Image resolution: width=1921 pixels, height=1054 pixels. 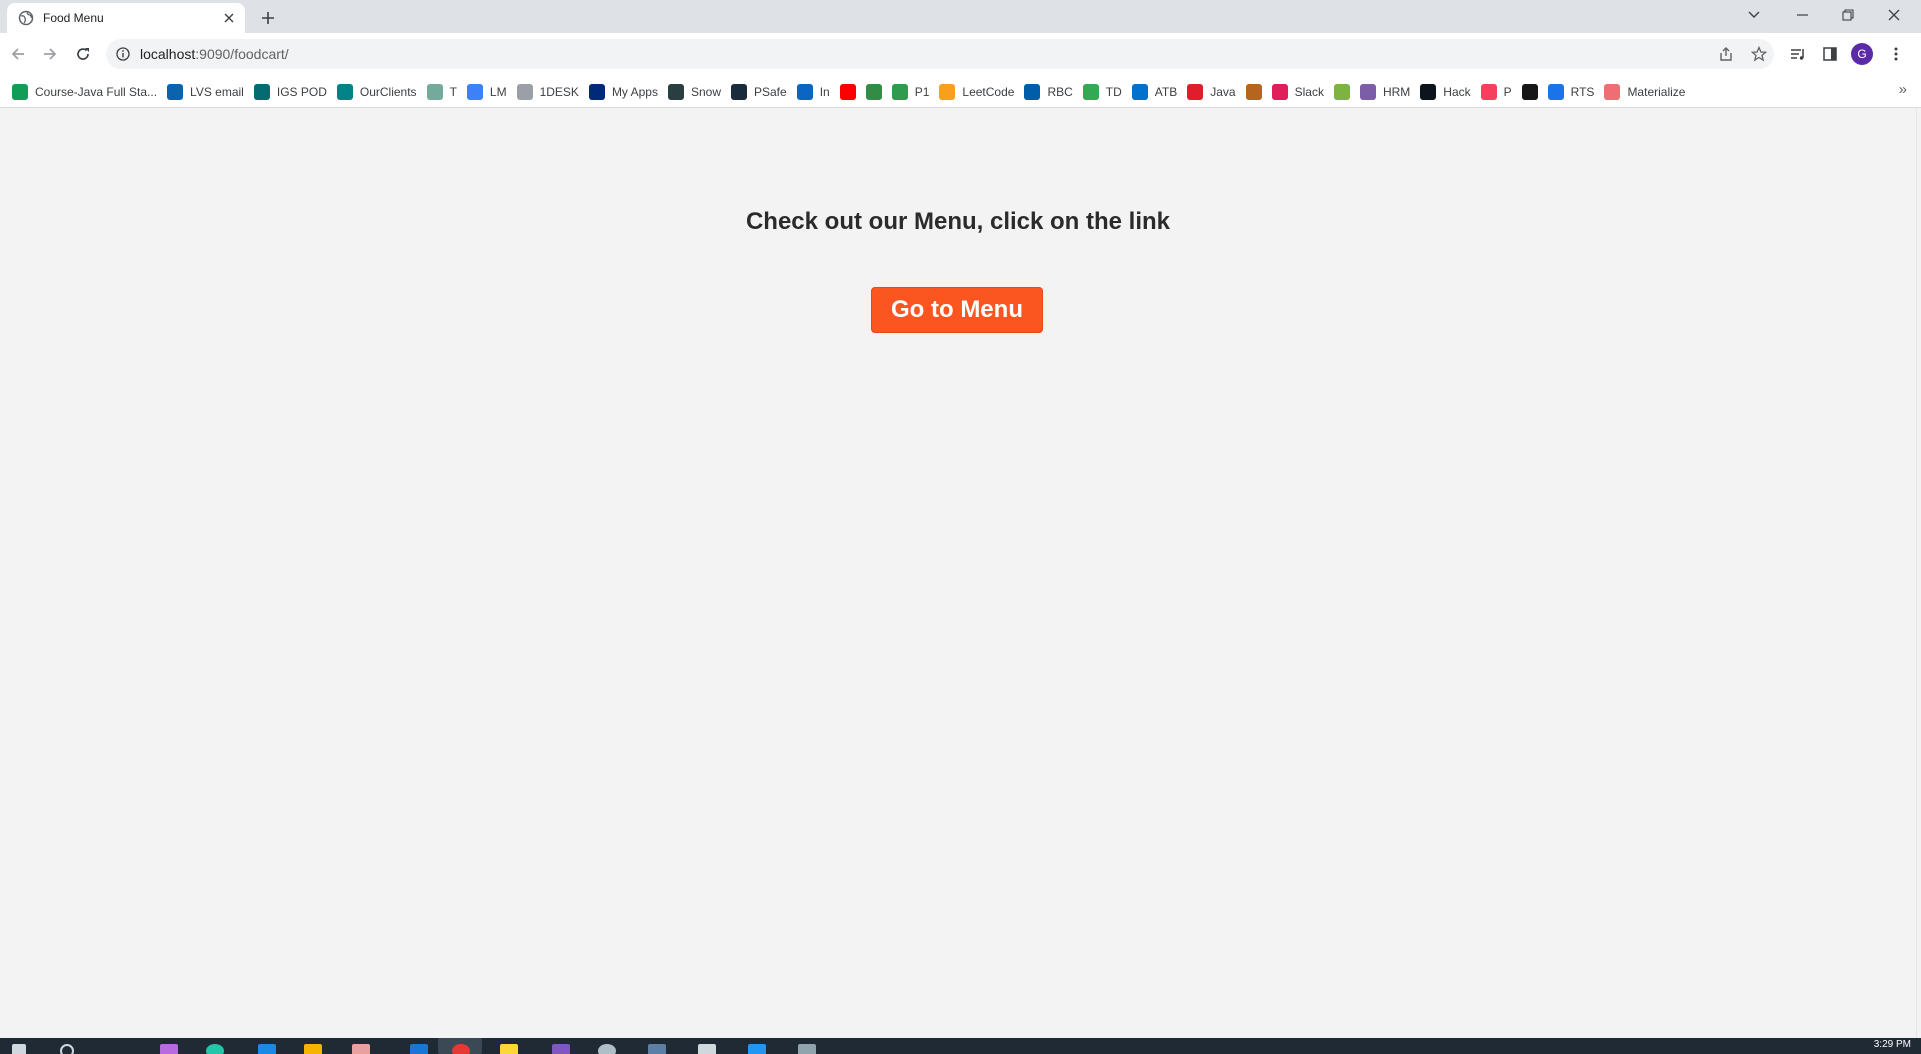 What do you see at coordinates (1903, 89) in the screenshot?
I see `chevron-double-right-icon: »` at bounding box center [1903, 89].